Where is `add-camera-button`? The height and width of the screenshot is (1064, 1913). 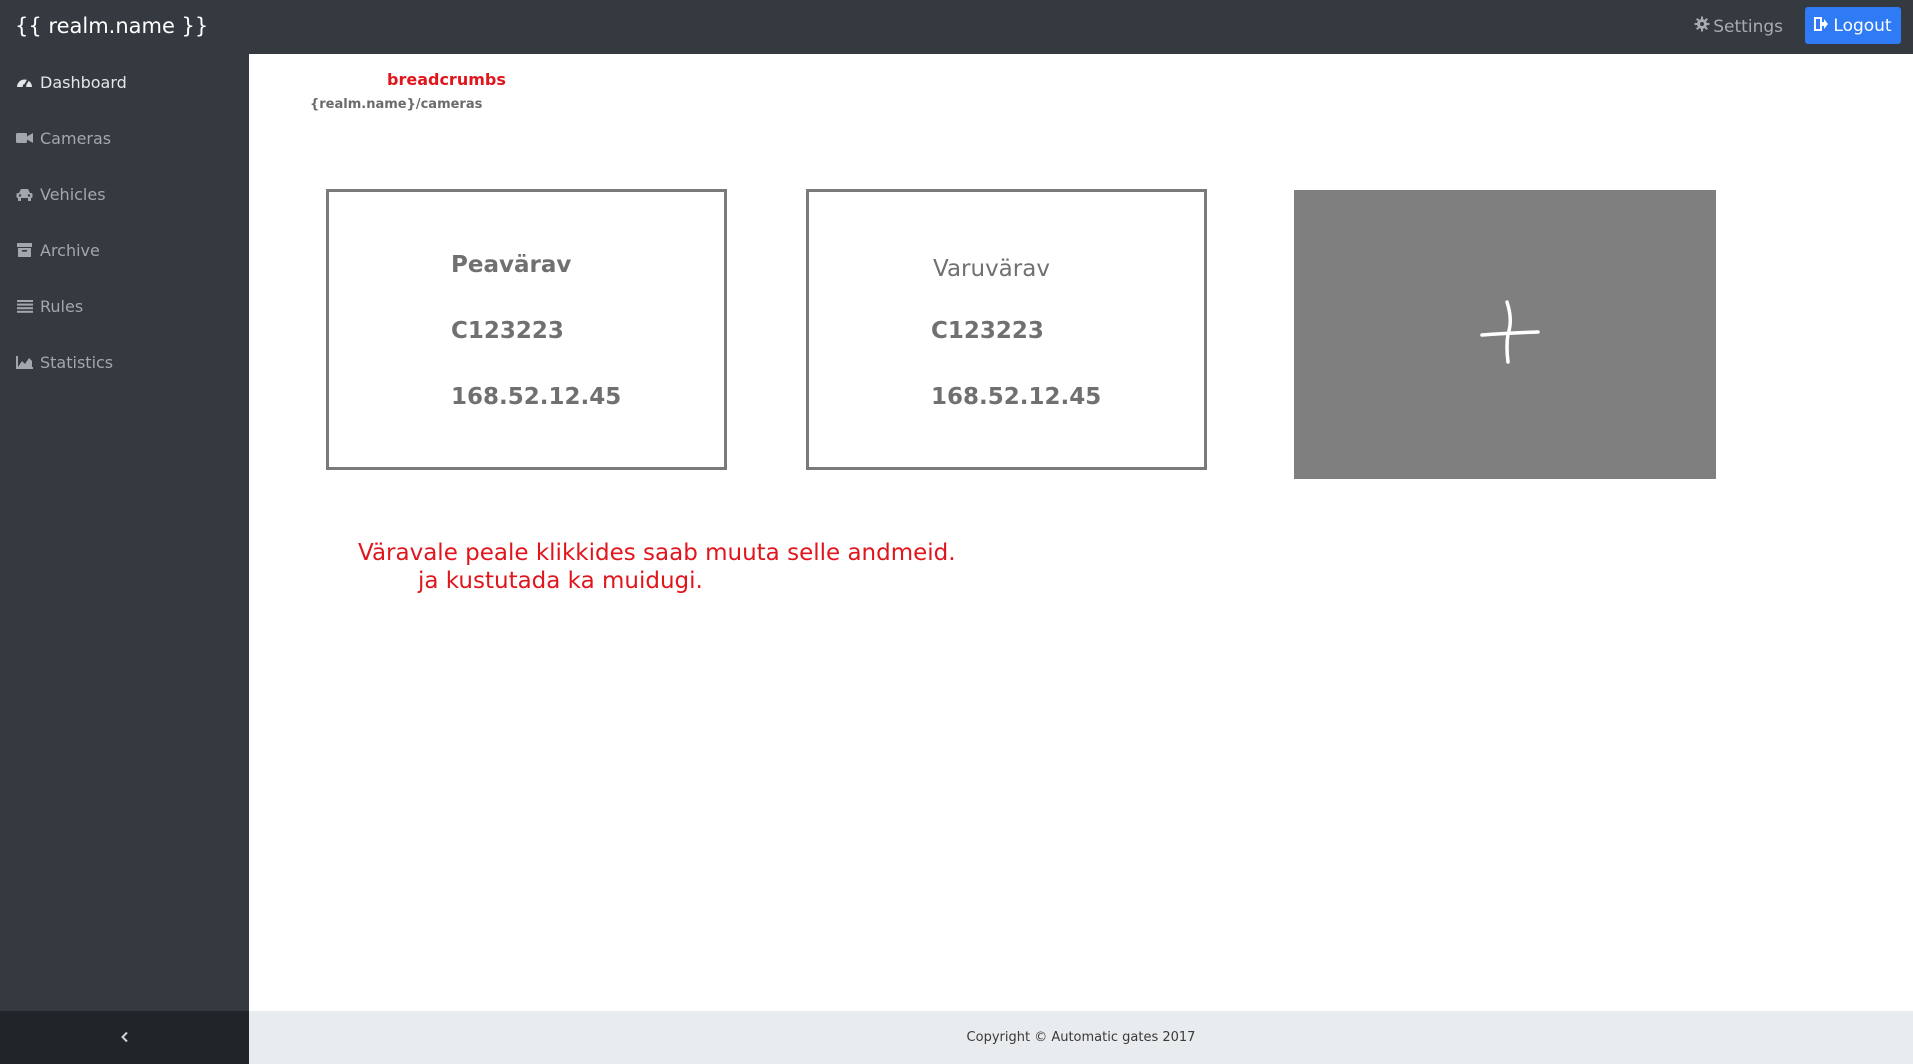 add-camera-button is located at coordinates (1505, 334).